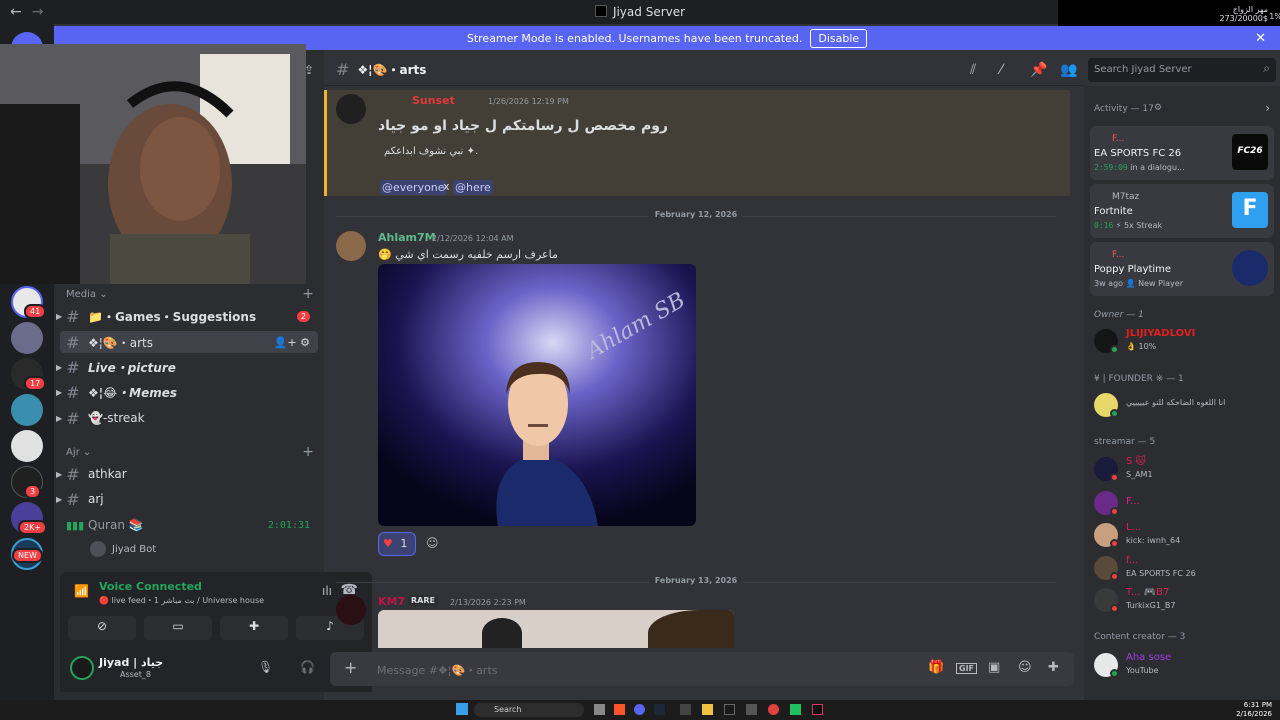  Describe the element at coordinates (537, 395) in the screenshot. I see `artwork-image: Ahlam SB` at that location.